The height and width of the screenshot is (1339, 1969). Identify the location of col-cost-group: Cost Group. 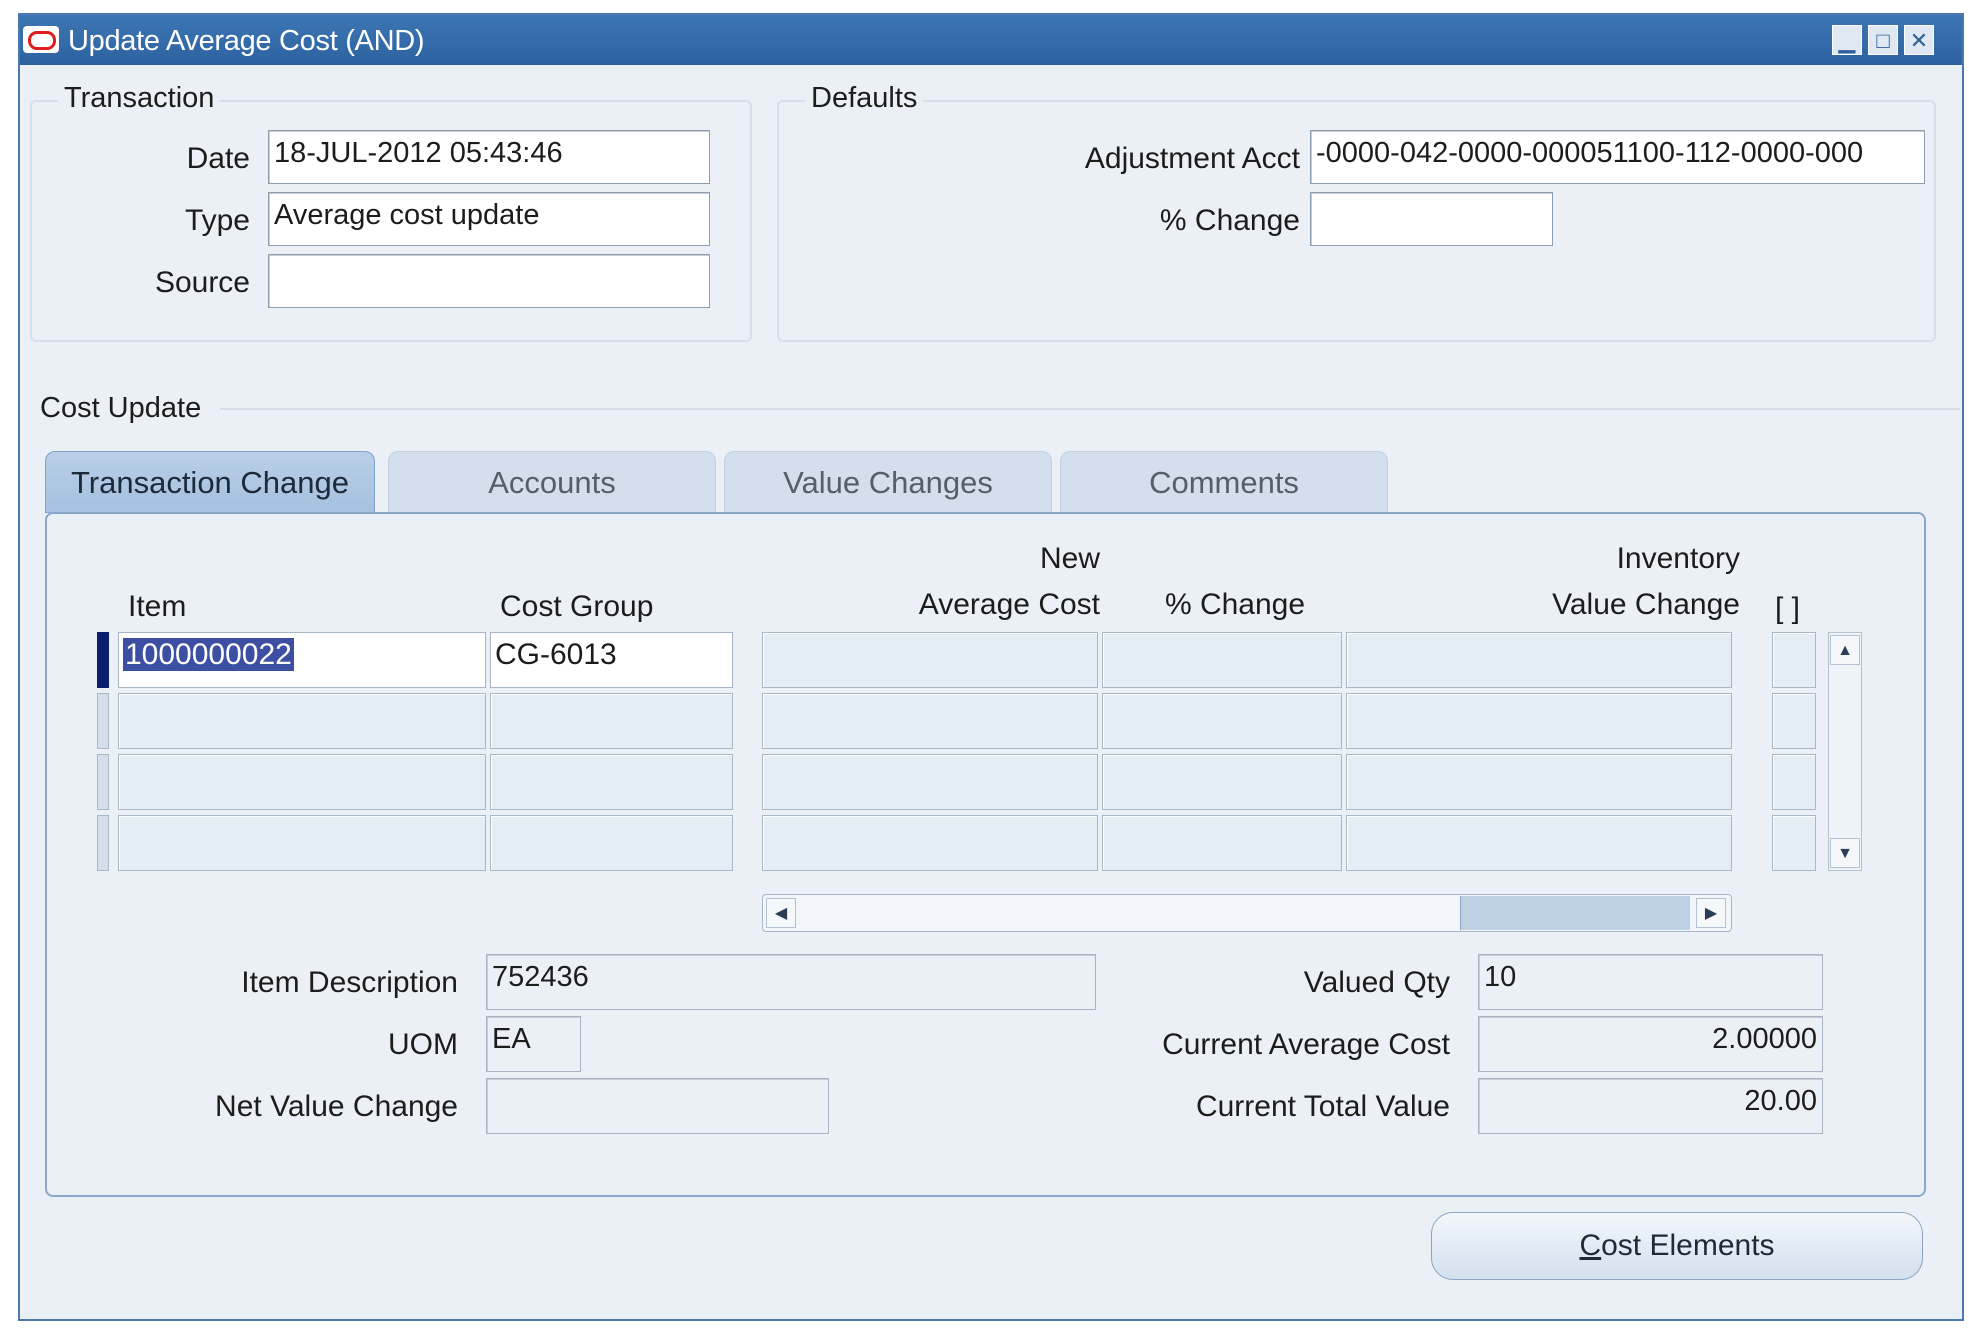
(577, 606).